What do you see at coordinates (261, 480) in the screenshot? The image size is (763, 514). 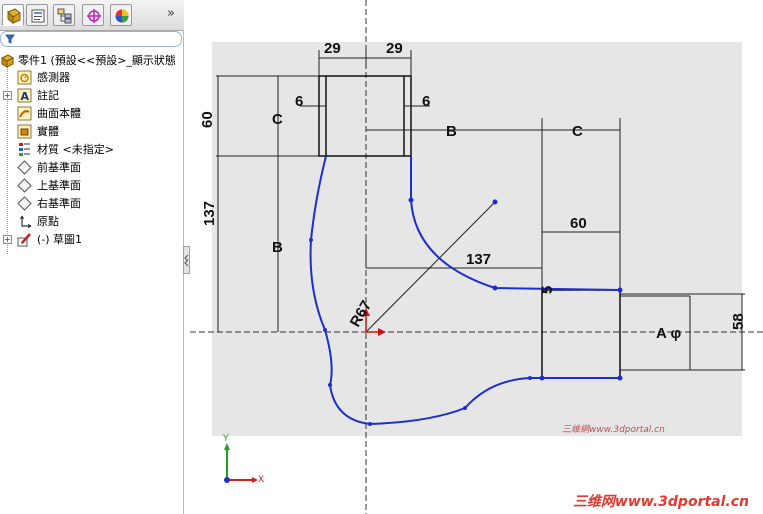 I see `triad-x-label: X` at bounding box center [261, 480].